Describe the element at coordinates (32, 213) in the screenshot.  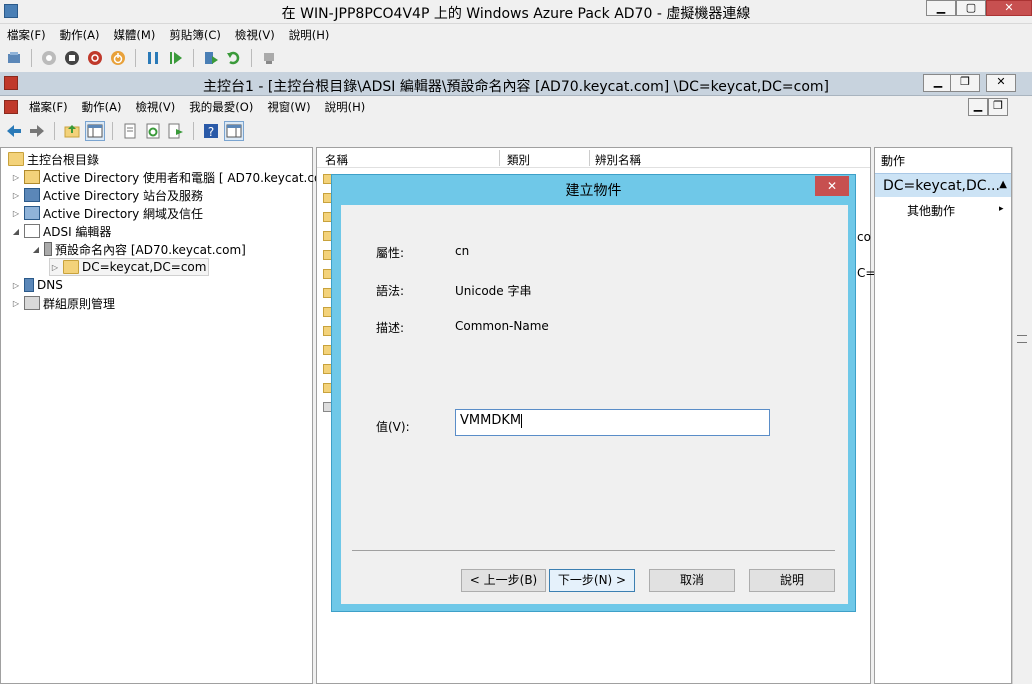
I see `ad-domains-icon` at that location.